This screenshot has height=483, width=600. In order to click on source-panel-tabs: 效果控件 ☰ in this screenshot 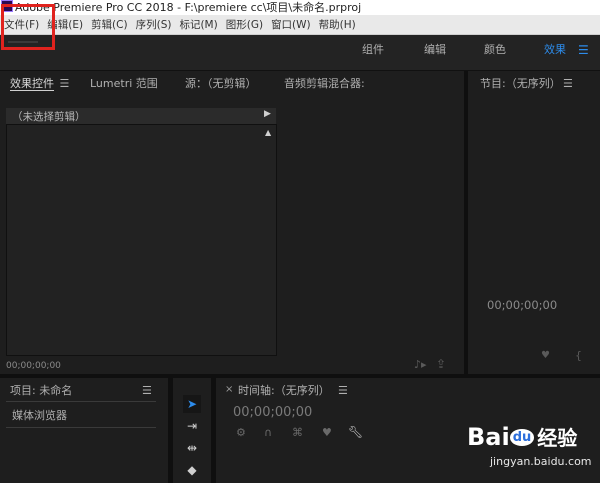, I will do `click(39, 84)`.